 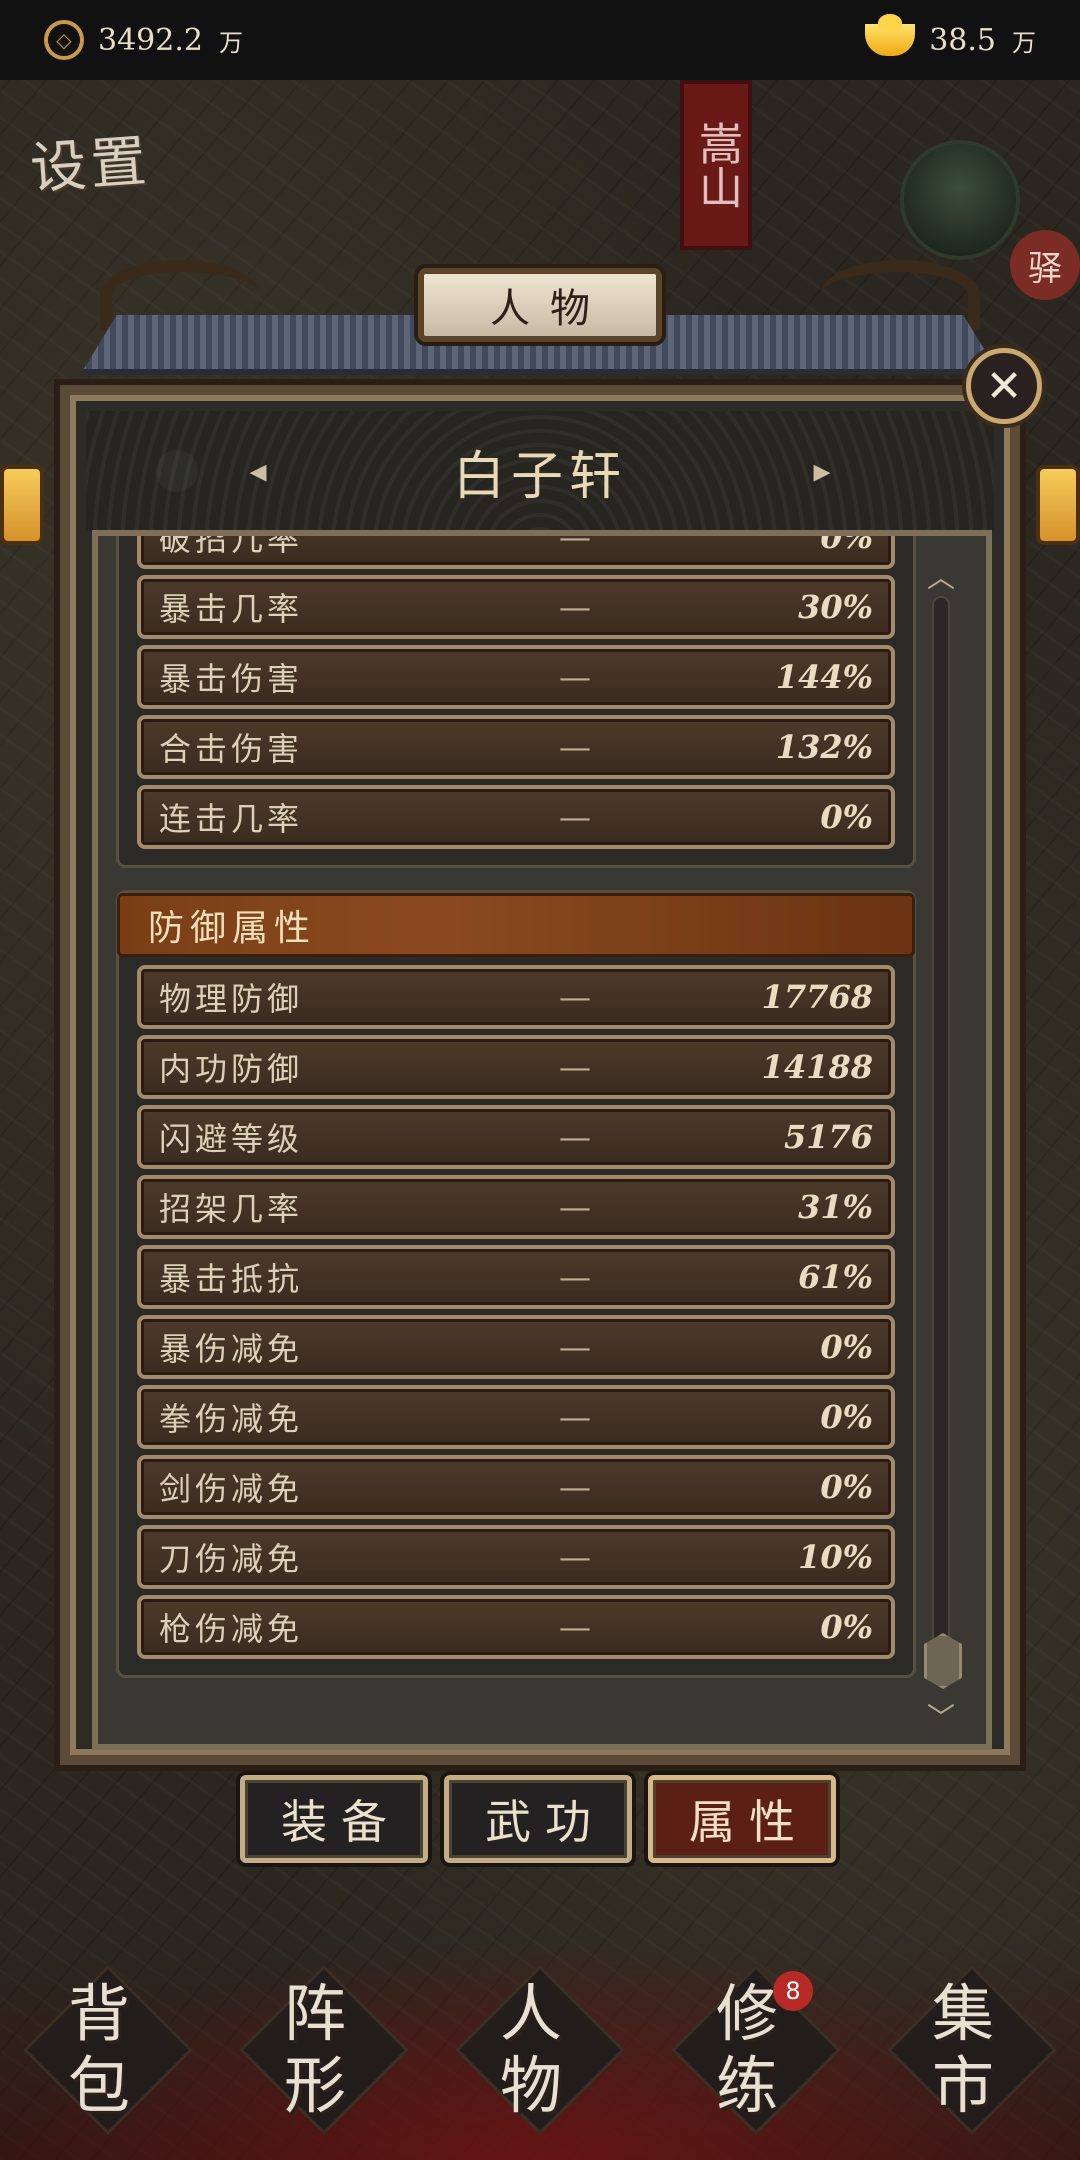 What do you see at coordinates (516, 925) in the screenshot?
I see `defense-header: 防御属性` at bounding box center [516, 925].